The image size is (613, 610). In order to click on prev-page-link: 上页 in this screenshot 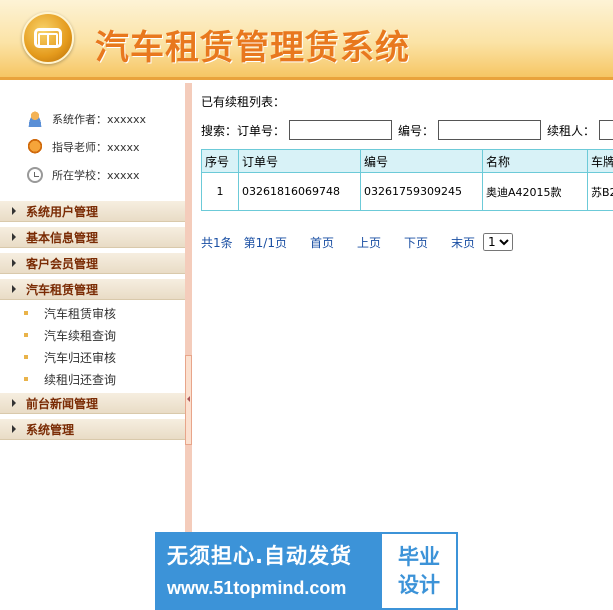, I will do `click(369, 242)`.